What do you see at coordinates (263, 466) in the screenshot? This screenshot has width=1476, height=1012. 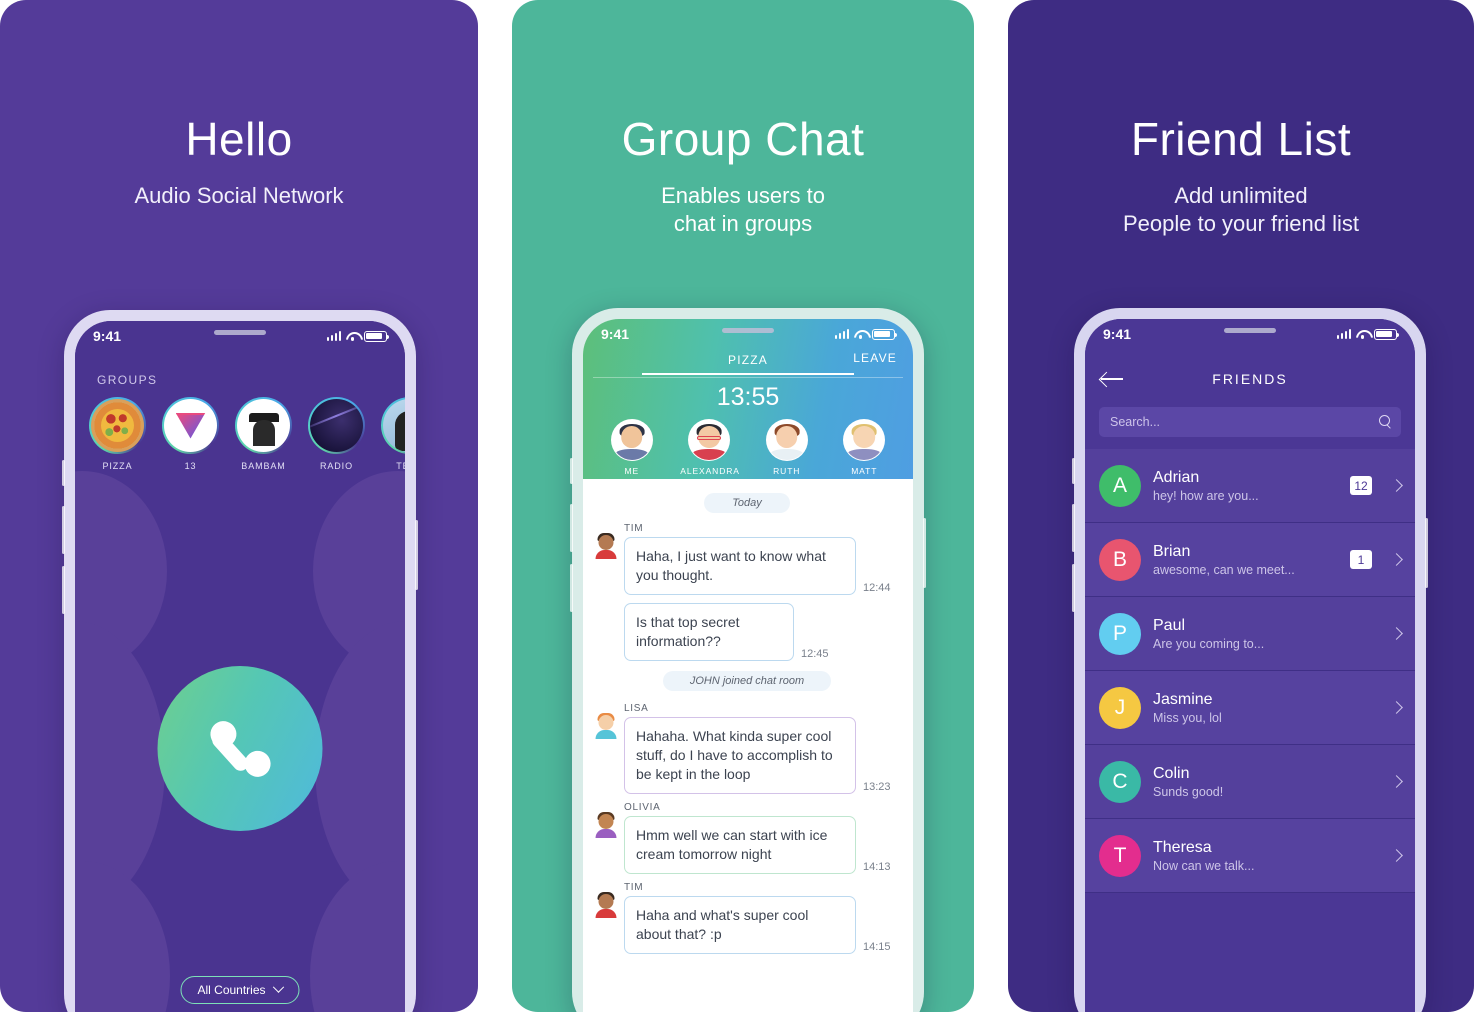 I see `group-label: BAMBAM` at bounding box center [263, 466].